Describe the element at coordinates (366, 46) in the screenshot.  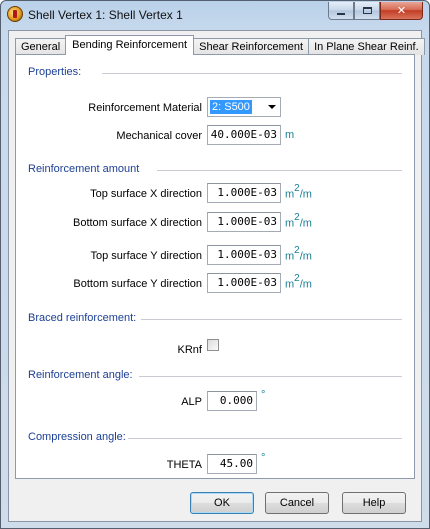
I see `tab-in-plane-shear-reinf: In Plane Shear Reinf.` at that location.